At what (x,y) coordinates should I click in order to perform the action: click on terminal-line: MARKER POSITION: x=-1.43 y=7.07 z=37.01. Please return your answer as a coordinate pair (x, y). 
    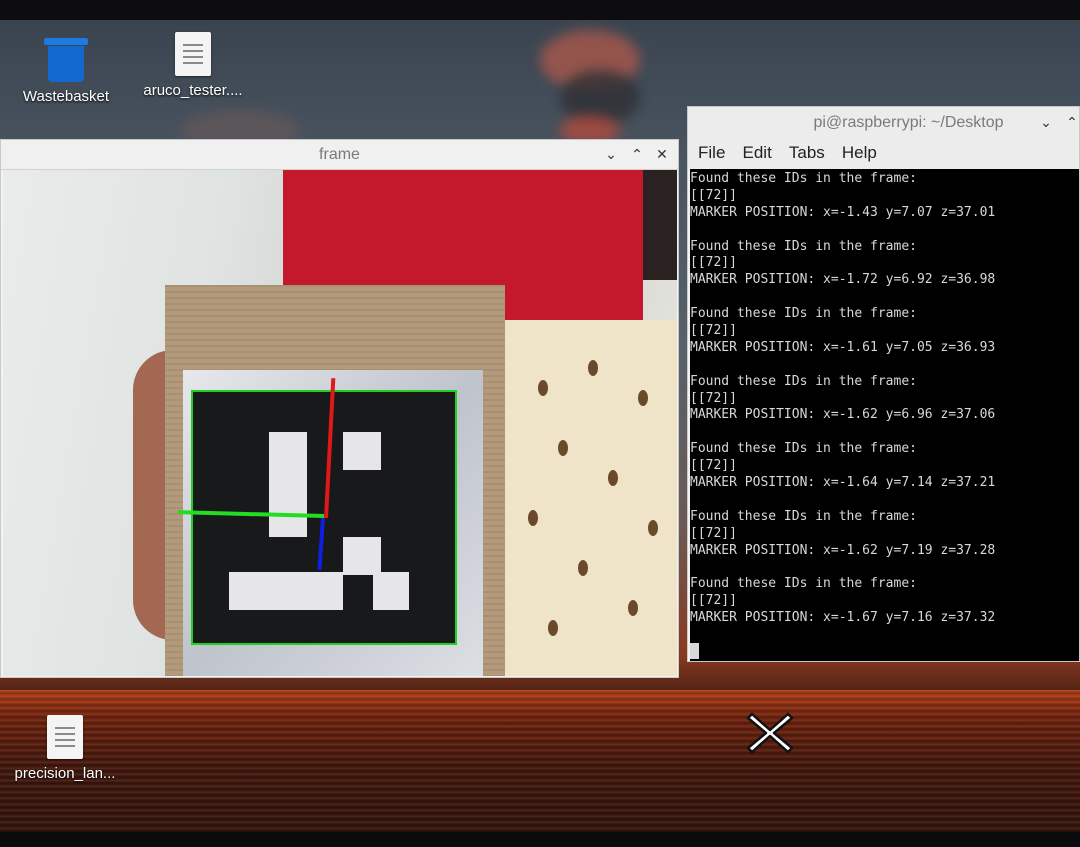
    Looking at the image, I should click on (843, 212).